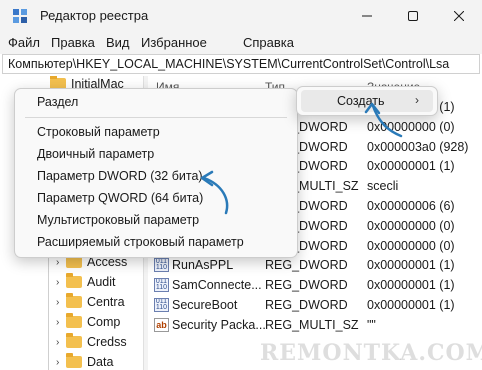  I want to click on tree-connector-line, so click(48, 310).